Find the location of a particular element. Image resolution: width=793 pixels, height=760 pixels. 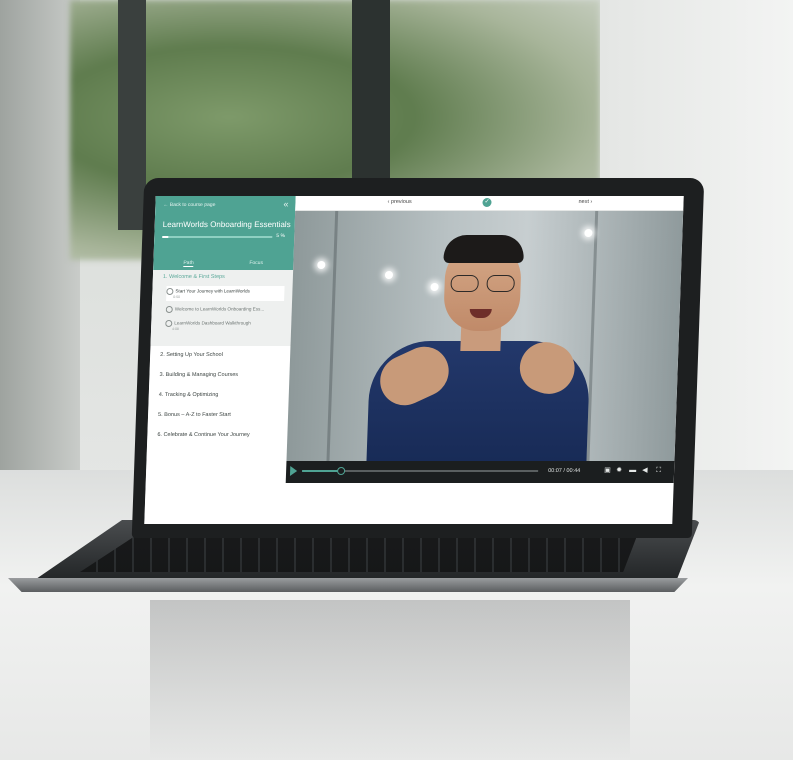

previous-button: ‹ previous is located at coordinates (399, 202).